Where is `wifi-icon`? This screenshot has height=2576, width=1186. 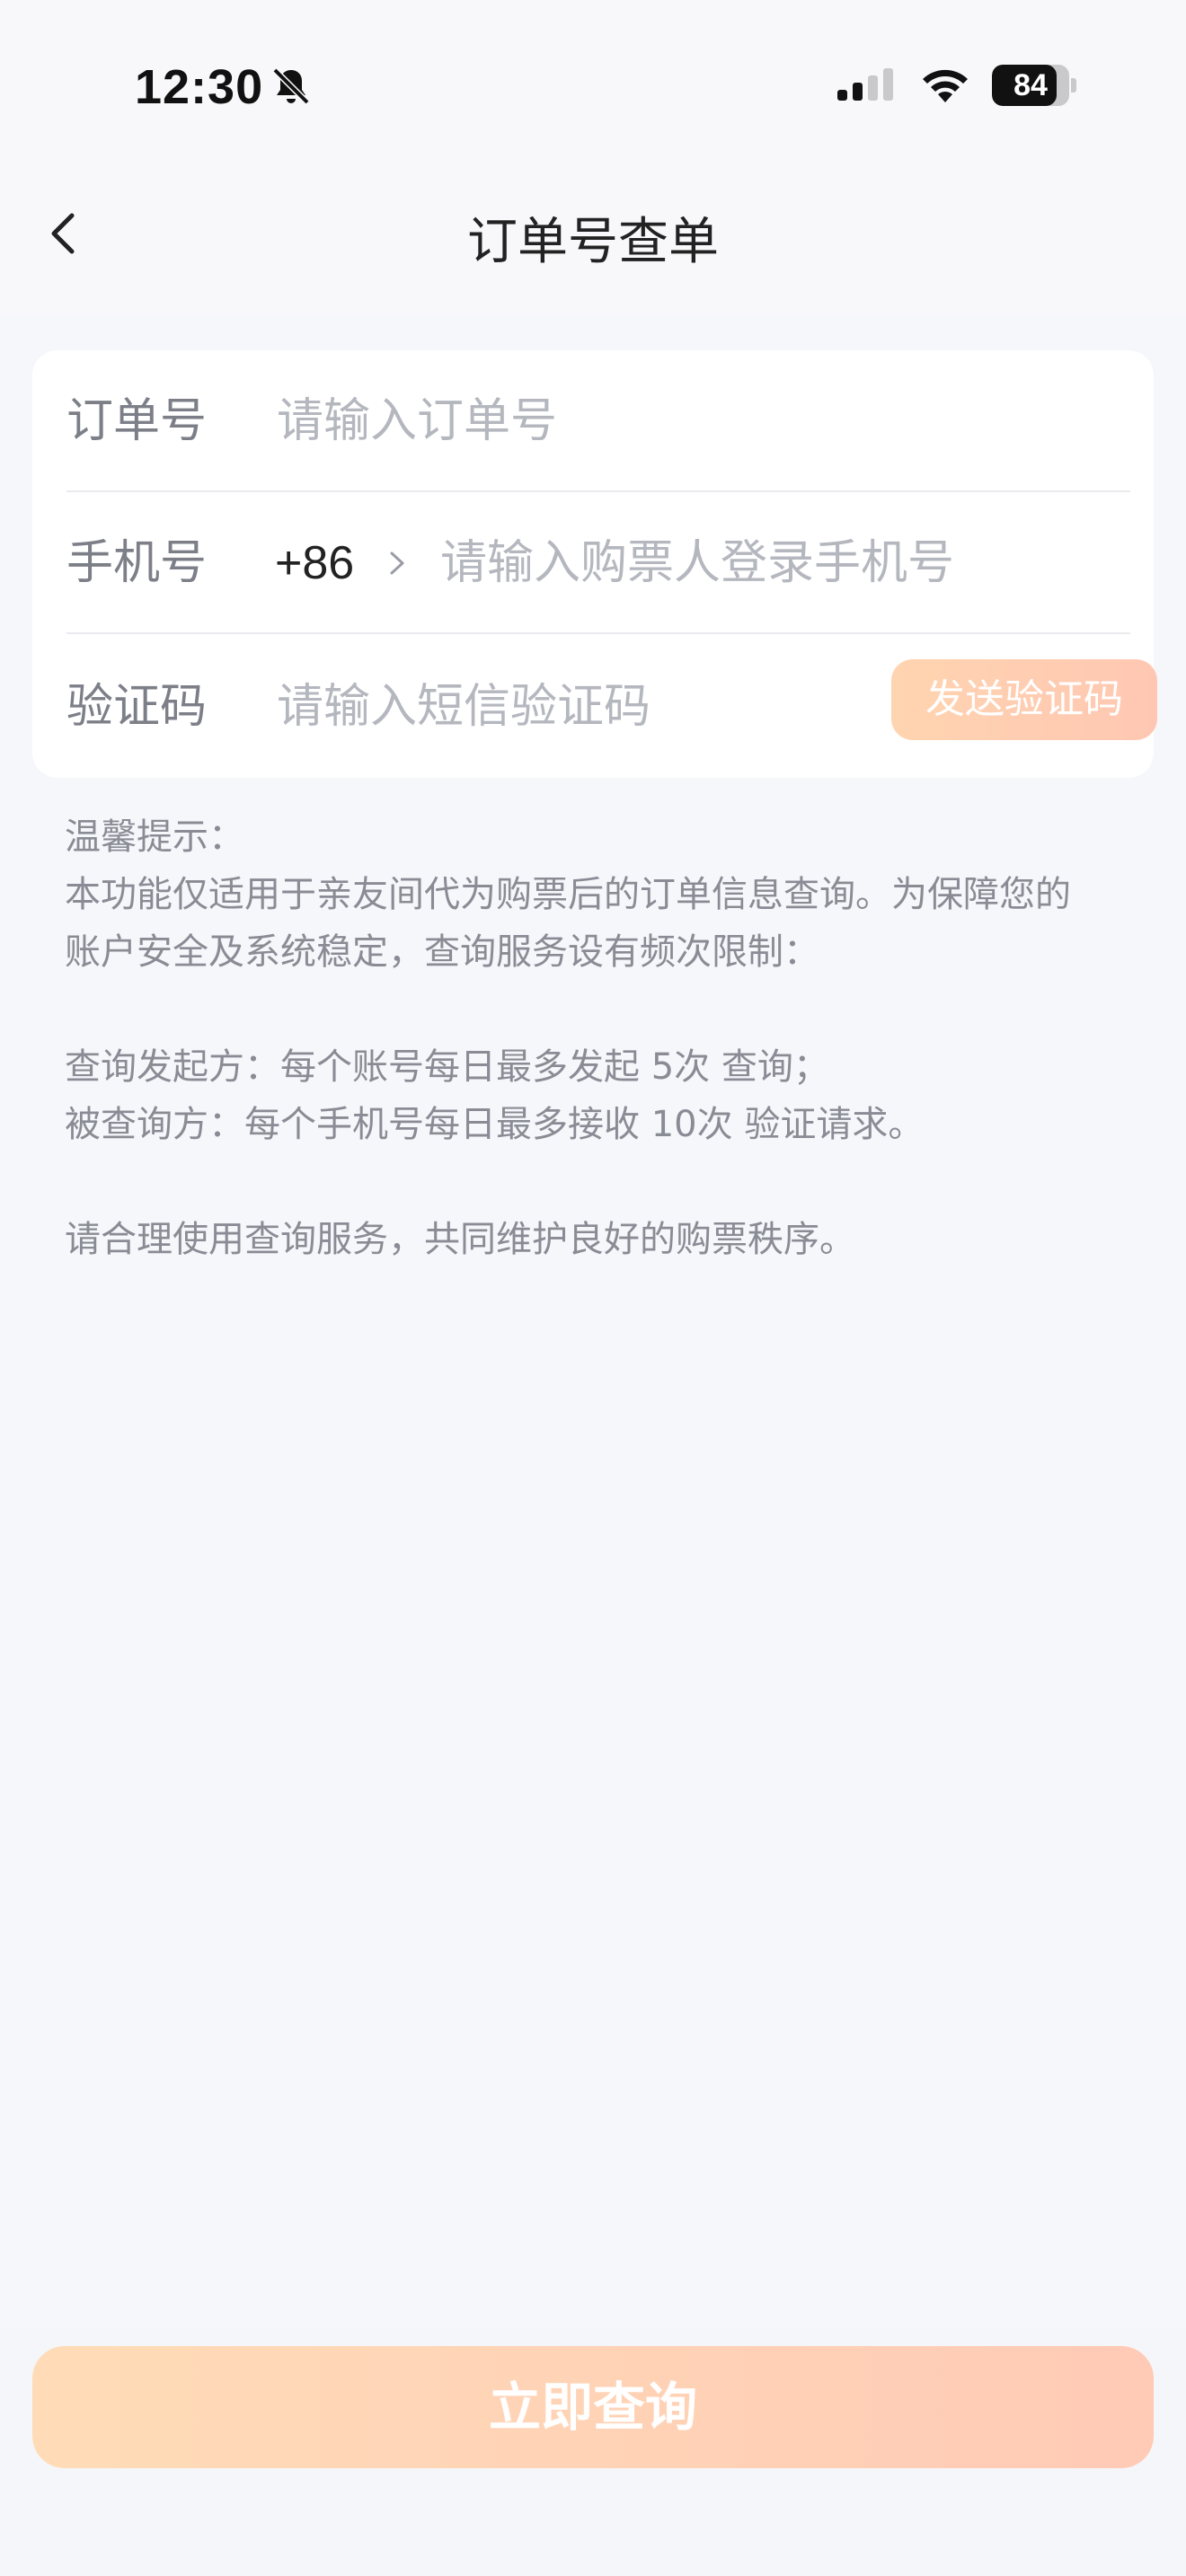
wifi-icon is located at coordinates (945, 85).